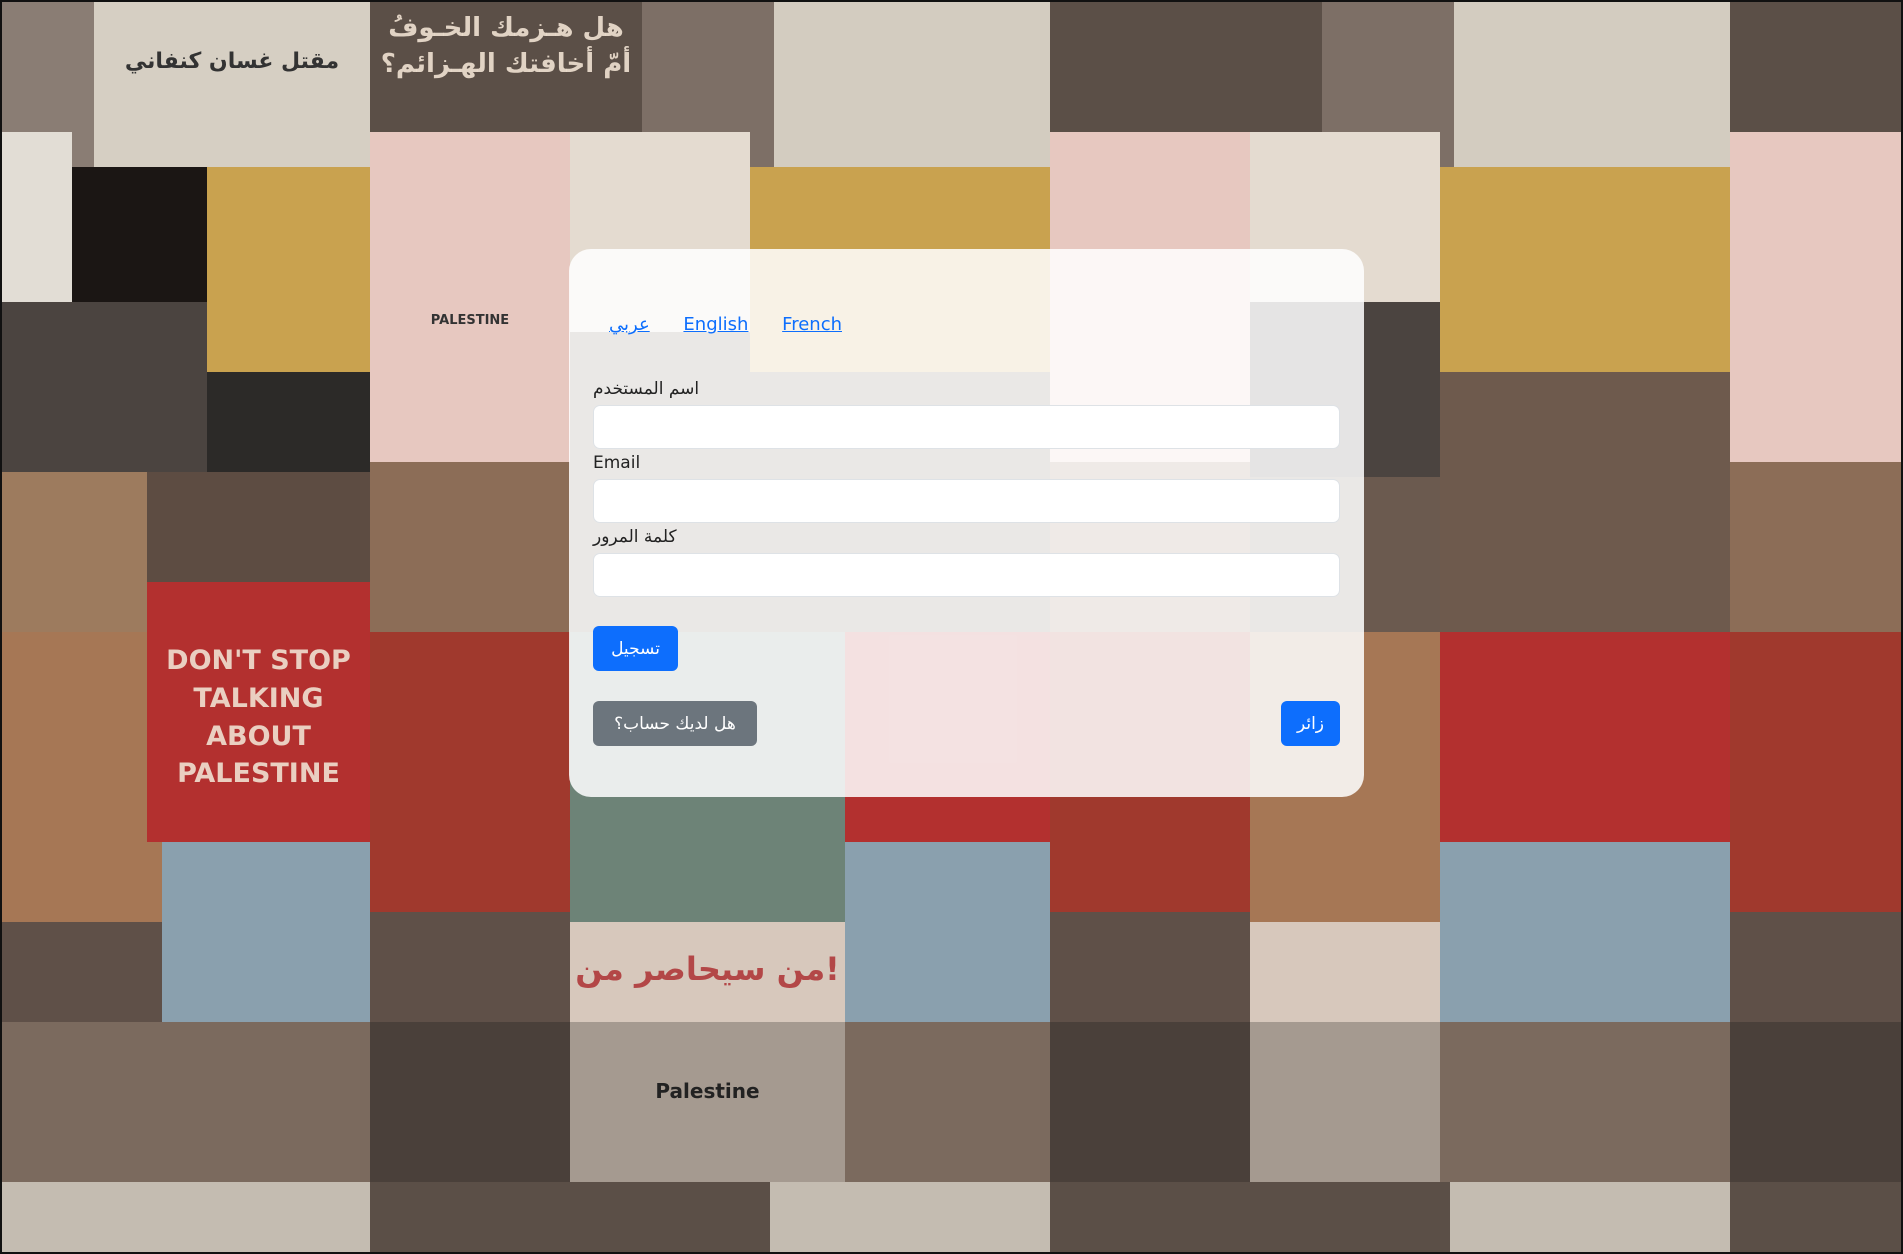  I want to click on email-input, so click(966, 501).